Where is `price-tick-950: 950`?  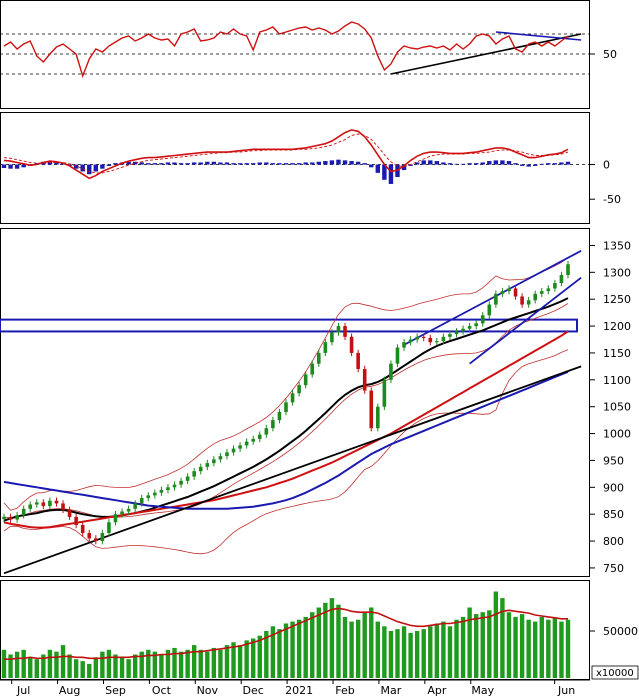 price-tick-950: 950 is located at coordinates (613, 460).